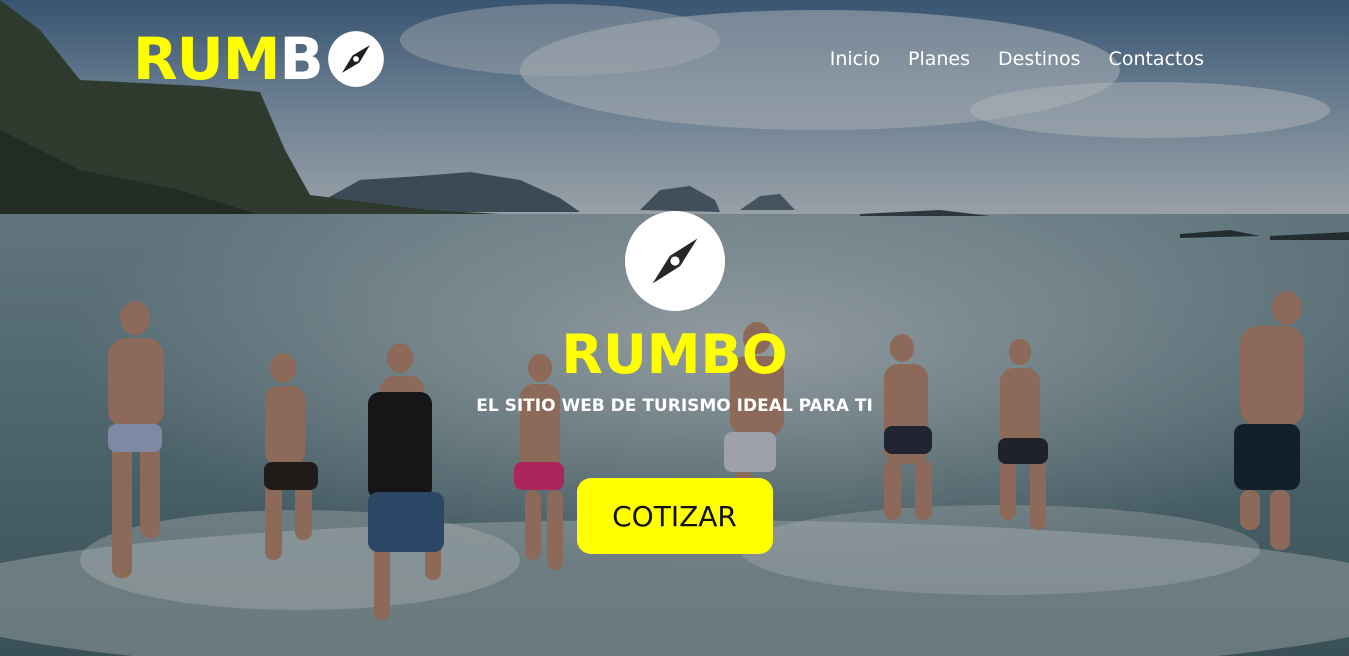 This screenshot has width=1349, height=656. What do you see at coordinates (206, 59) in the screenshot?
I see `logo-text-yellow: RUM` at bounding box center [206, 59].